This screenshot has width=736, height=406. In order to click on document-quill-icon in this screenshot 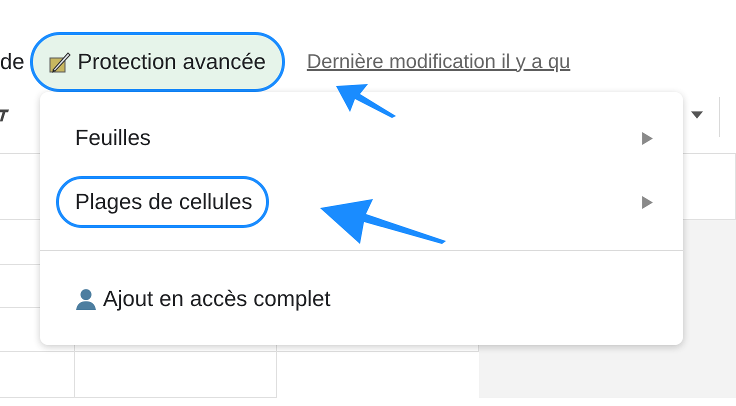, I will do `click(59, 62)`.